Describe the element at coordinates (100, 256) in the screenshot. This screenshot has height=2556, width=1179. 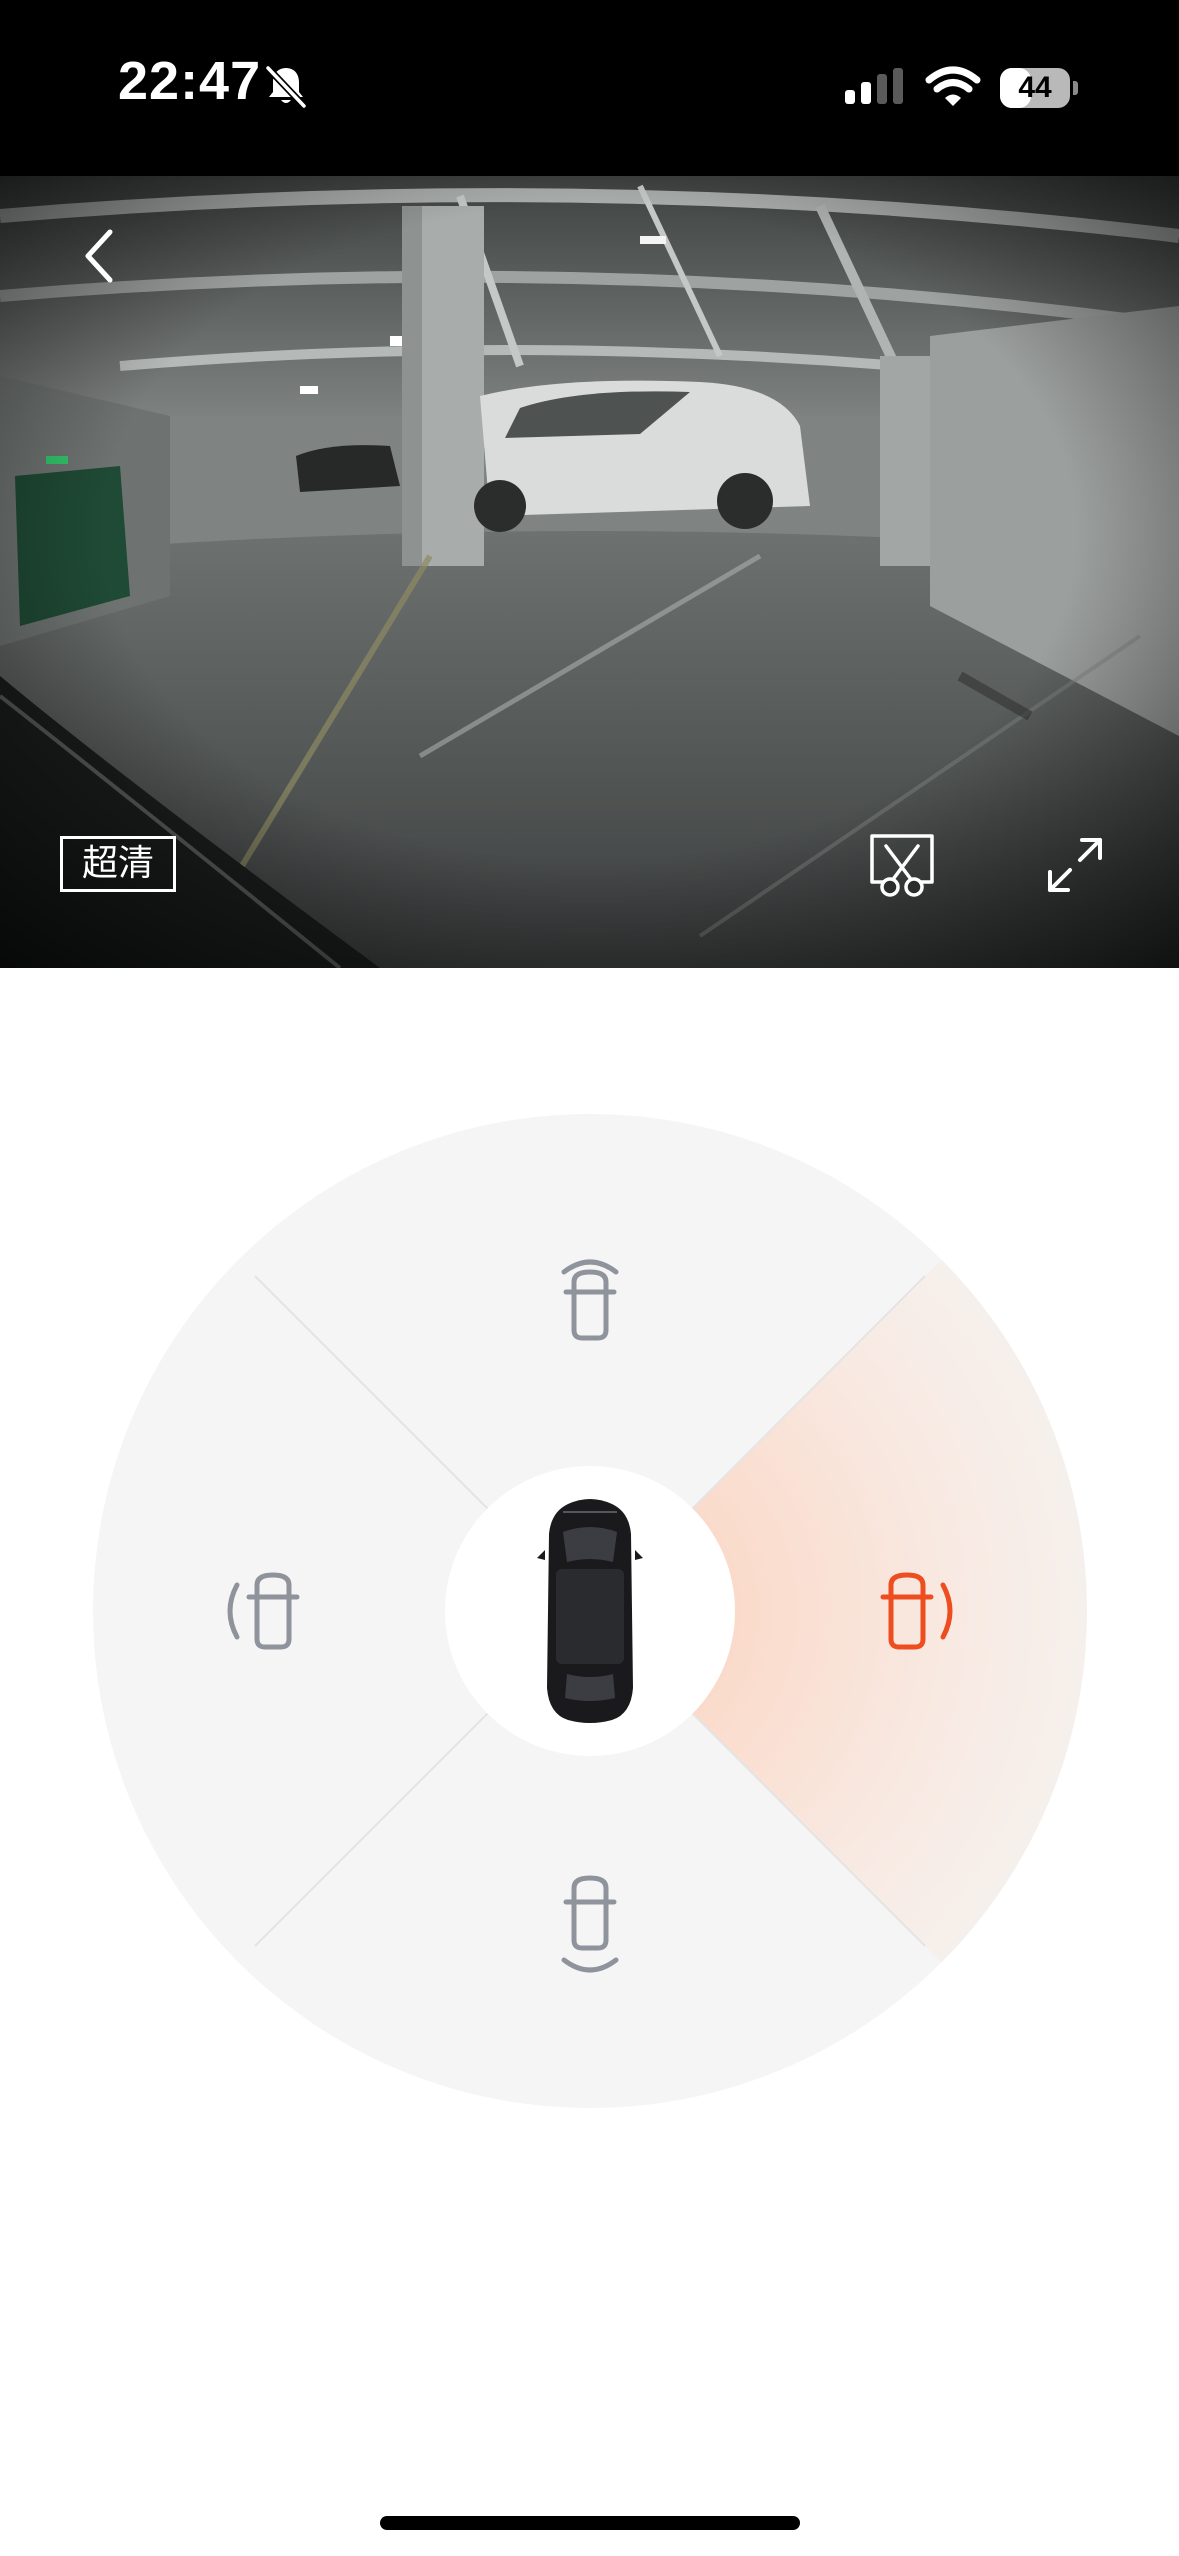
I see `back-button` at that location.